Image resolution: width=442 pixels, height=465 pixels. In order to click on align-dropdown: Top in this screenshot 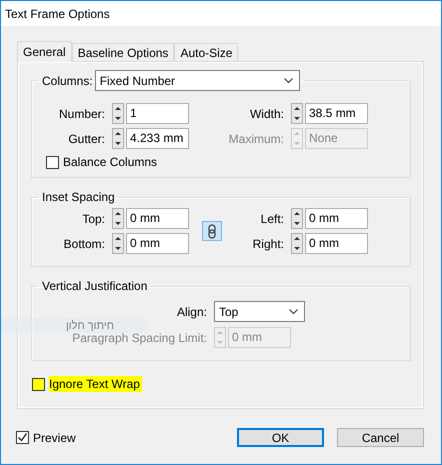, I will do `click(259, 311)`.